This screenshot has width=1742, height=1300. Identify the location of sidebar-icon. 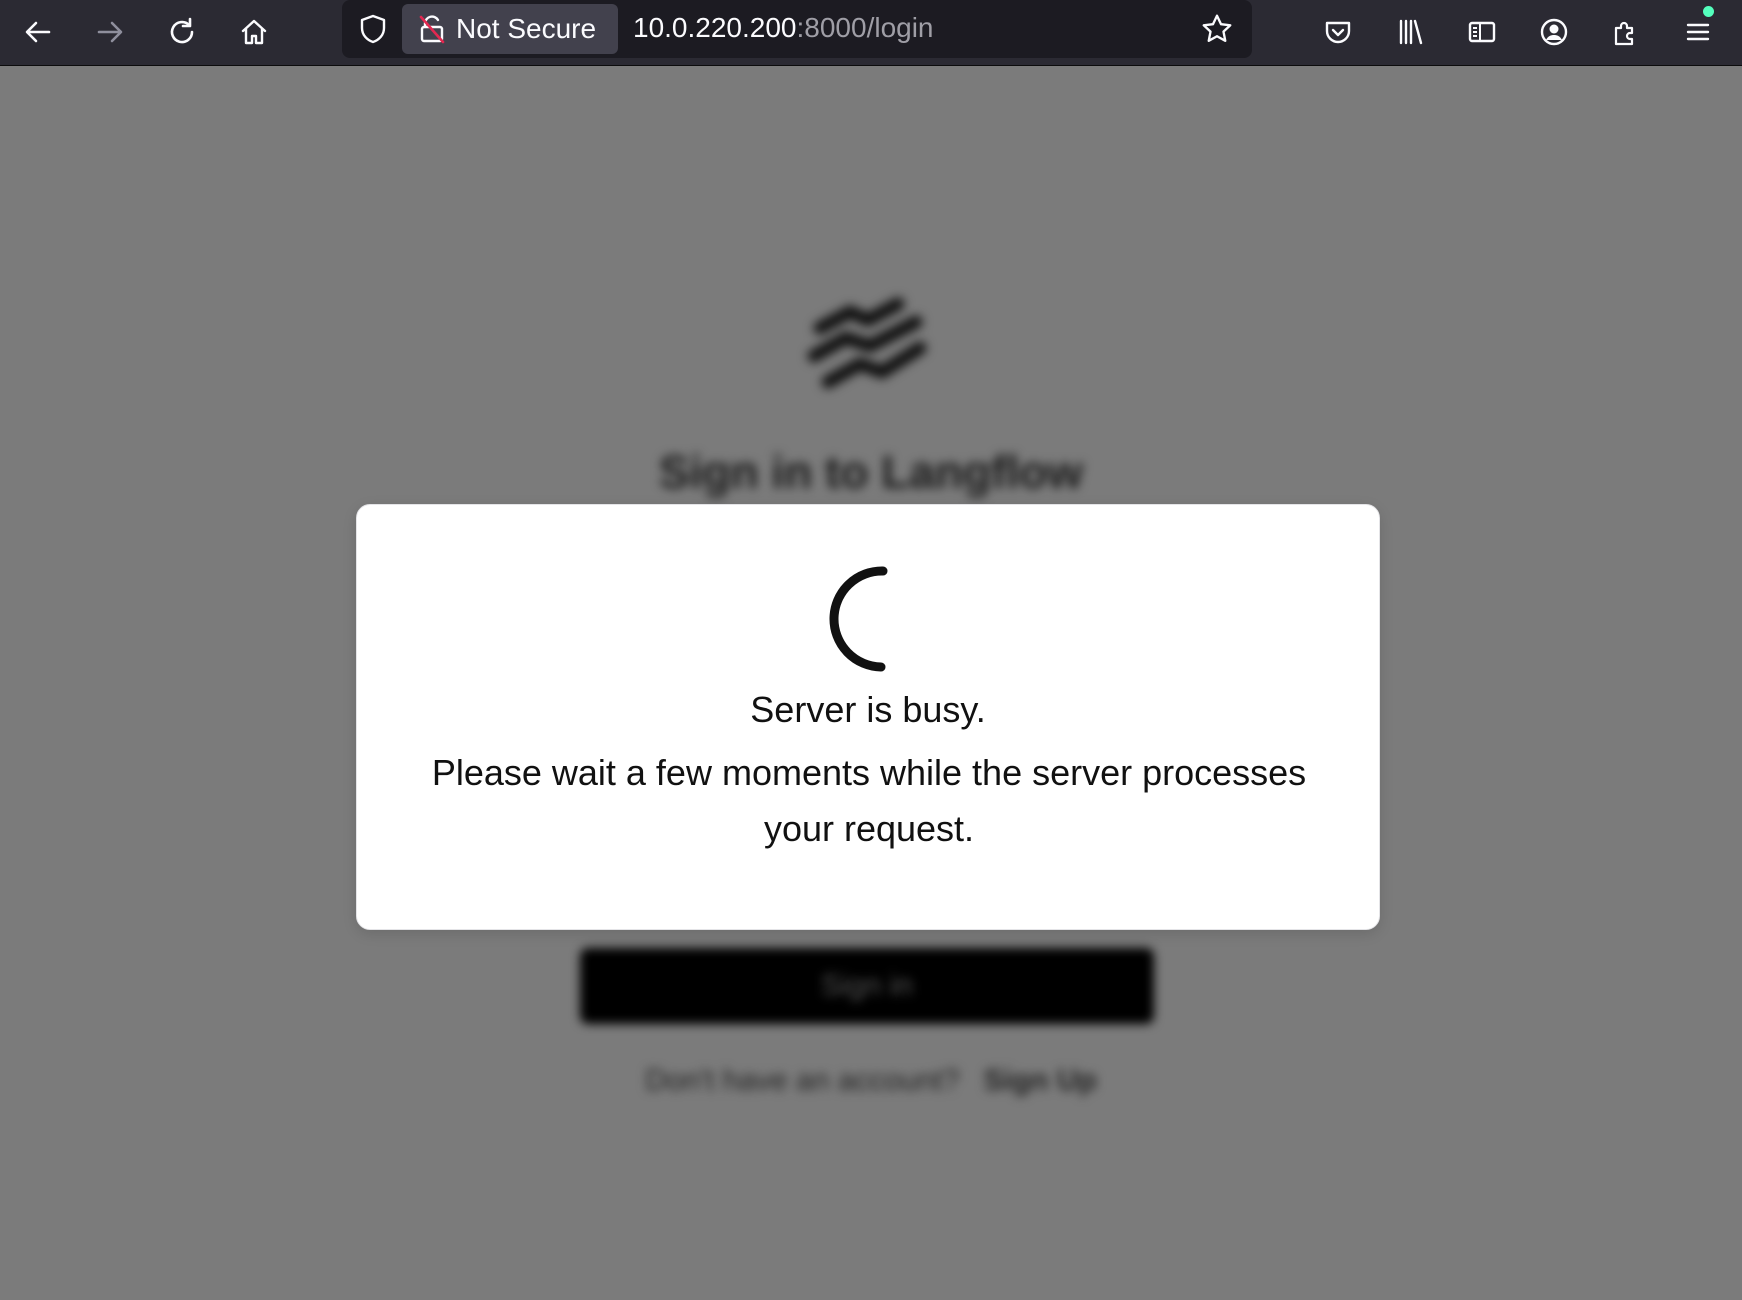
(1482, 32).